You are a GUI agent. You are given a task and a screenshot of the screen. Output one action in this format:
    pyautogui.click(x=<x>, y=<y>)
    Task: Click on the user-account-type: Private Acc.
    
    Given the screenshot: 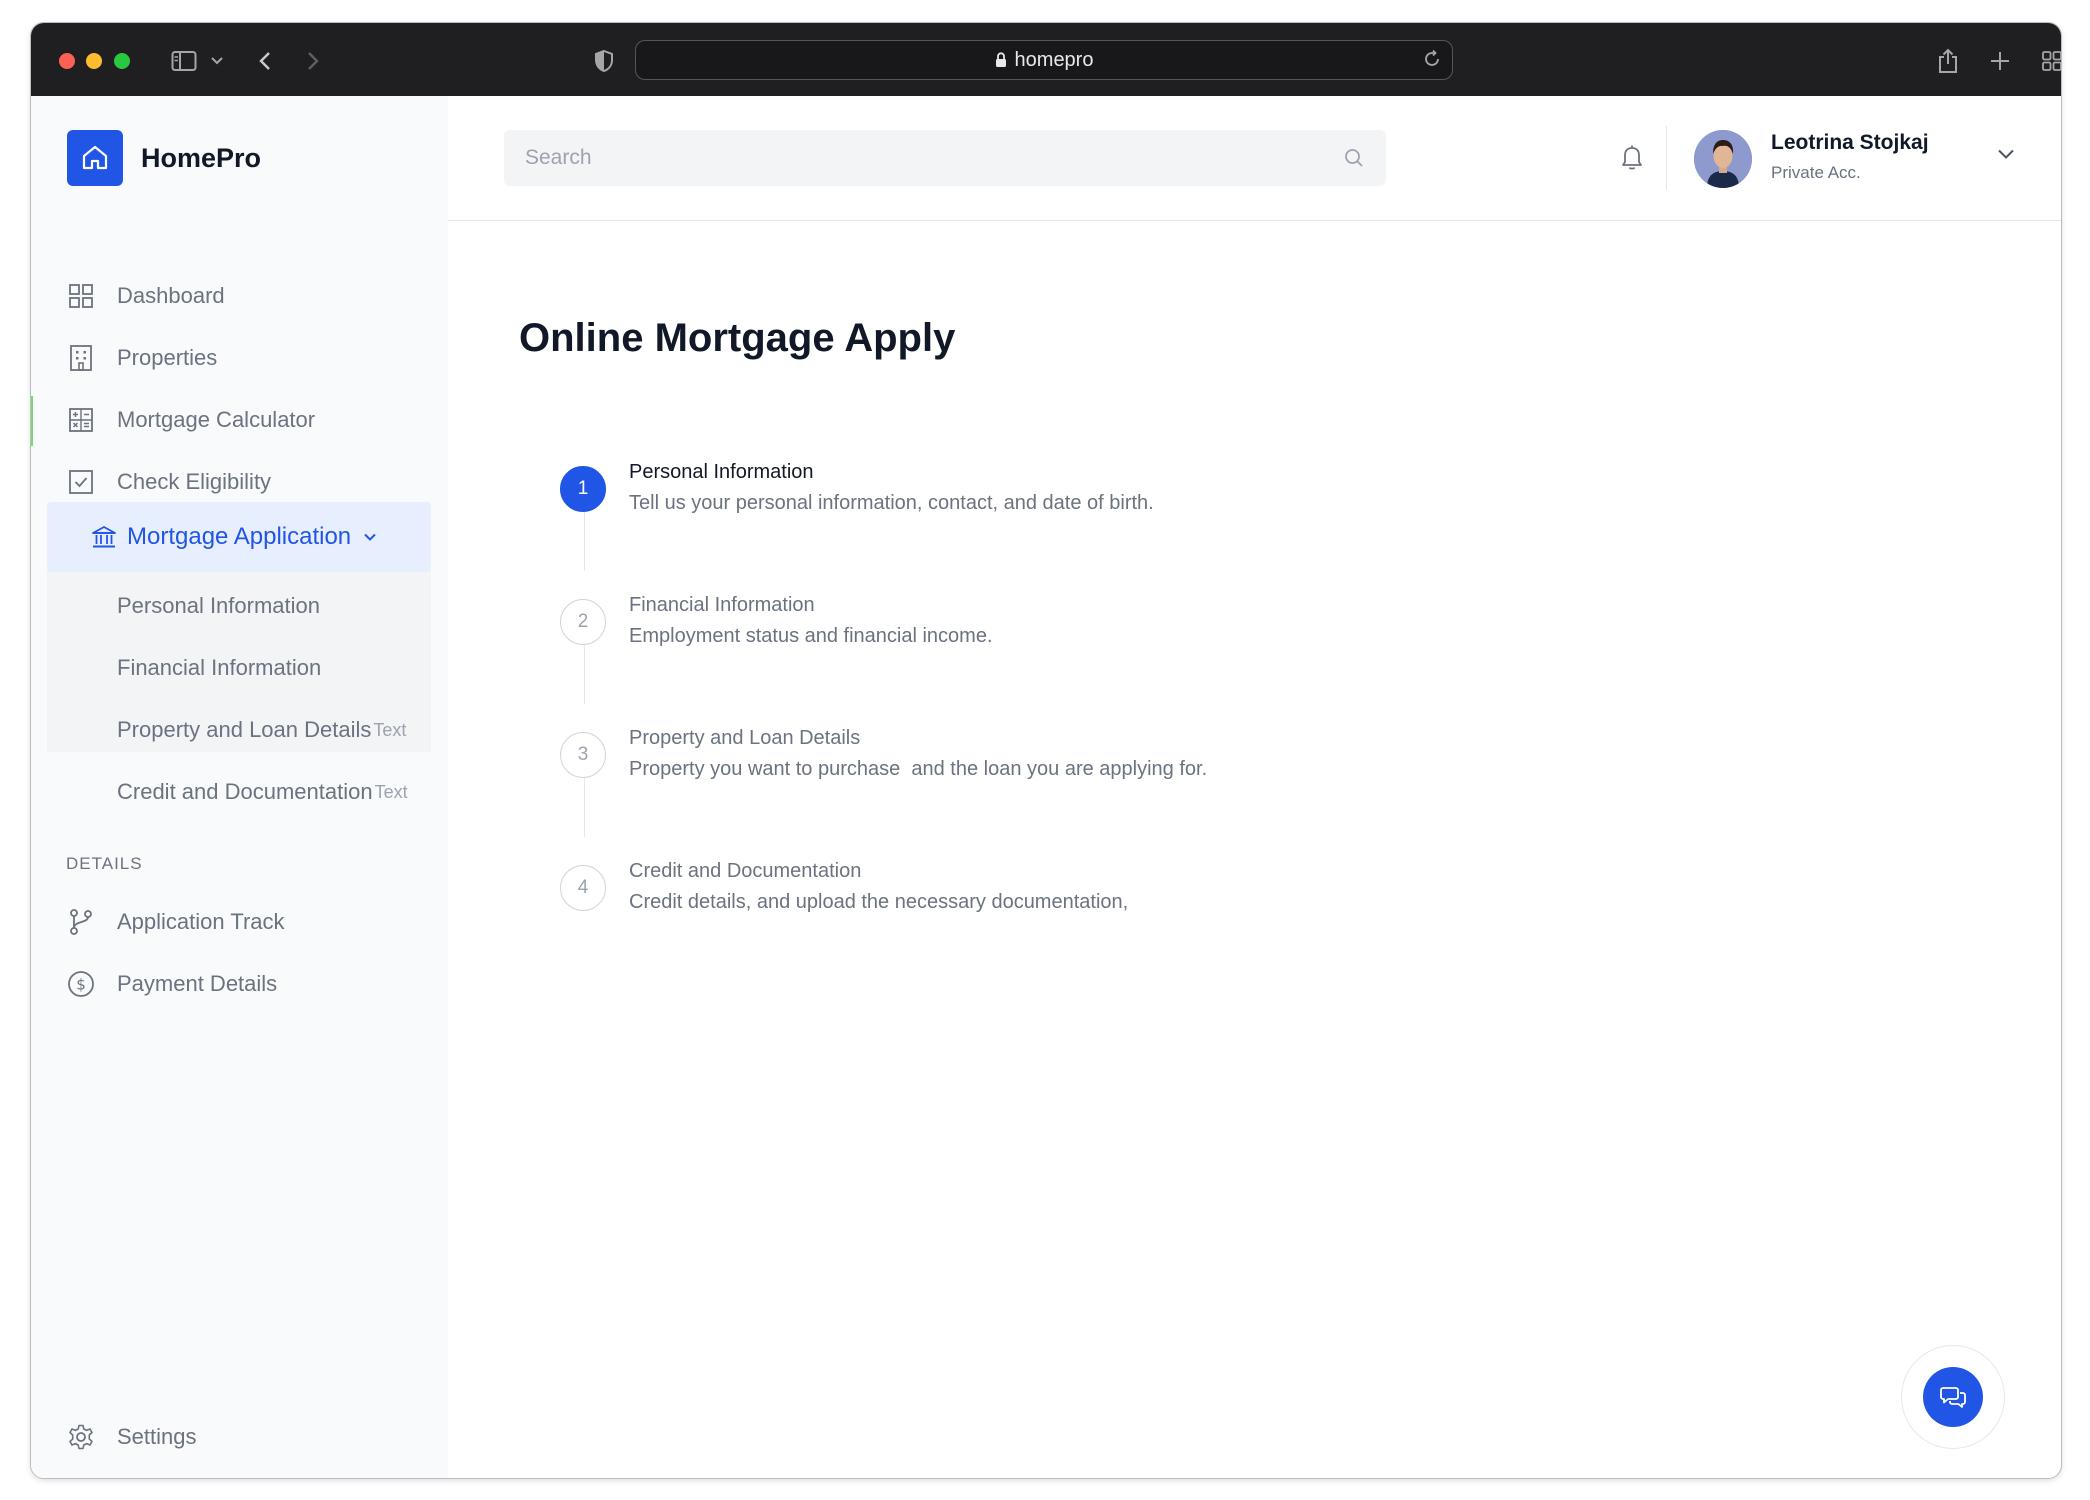 What is the action you would take?
    pyautogui.click(x=1816, y=172)
    